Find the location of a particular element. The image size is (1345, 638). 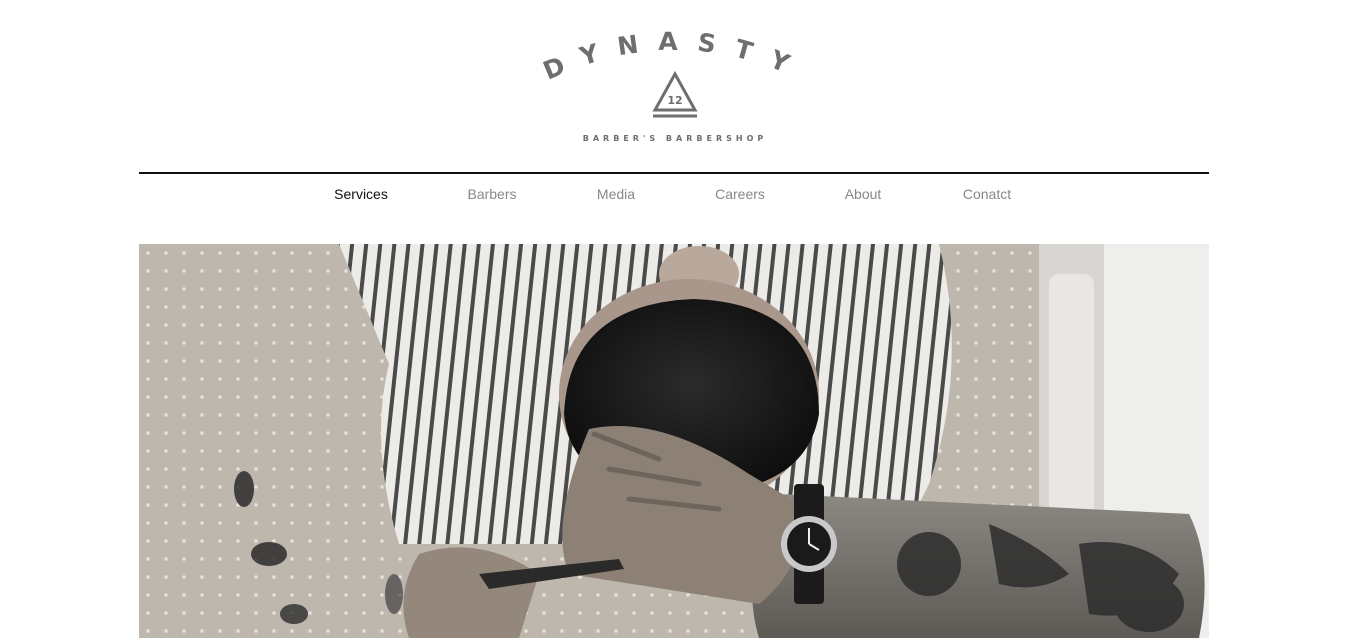

nav-item-careers: Careers is located at coordinates (740, 194).